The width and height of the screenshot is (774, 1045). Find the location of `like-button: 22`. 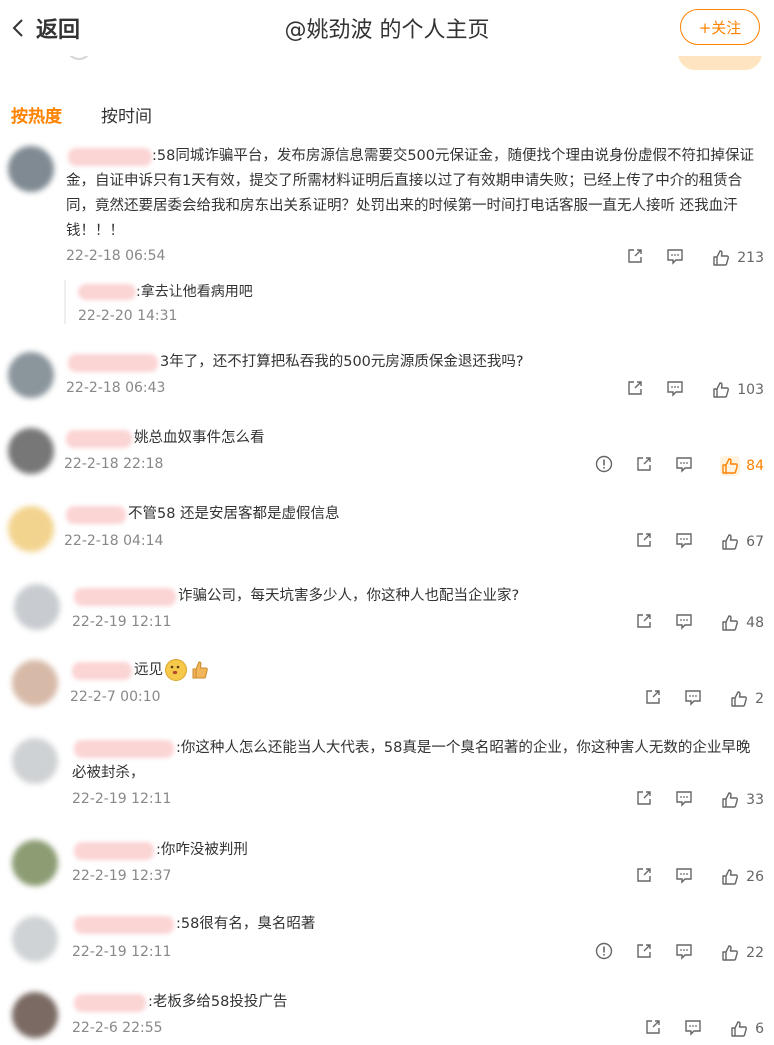

like-button: 22 is located at coordinates (739, 953).